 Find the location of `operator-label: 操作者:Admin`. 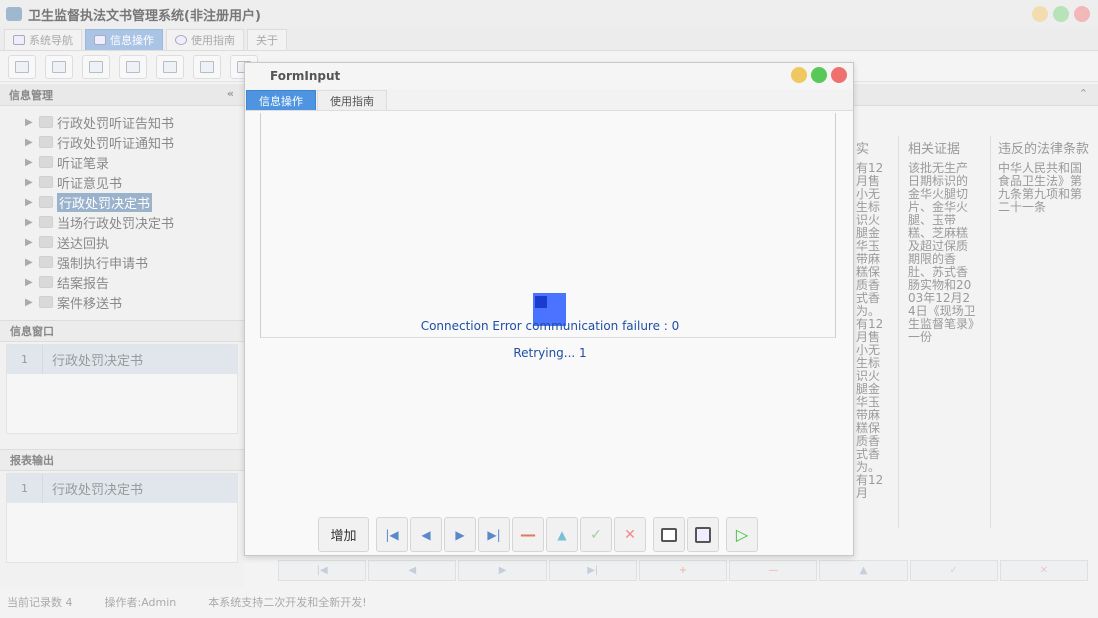

operator-label: 操作者:Admin is located at coordinates (140, 602).